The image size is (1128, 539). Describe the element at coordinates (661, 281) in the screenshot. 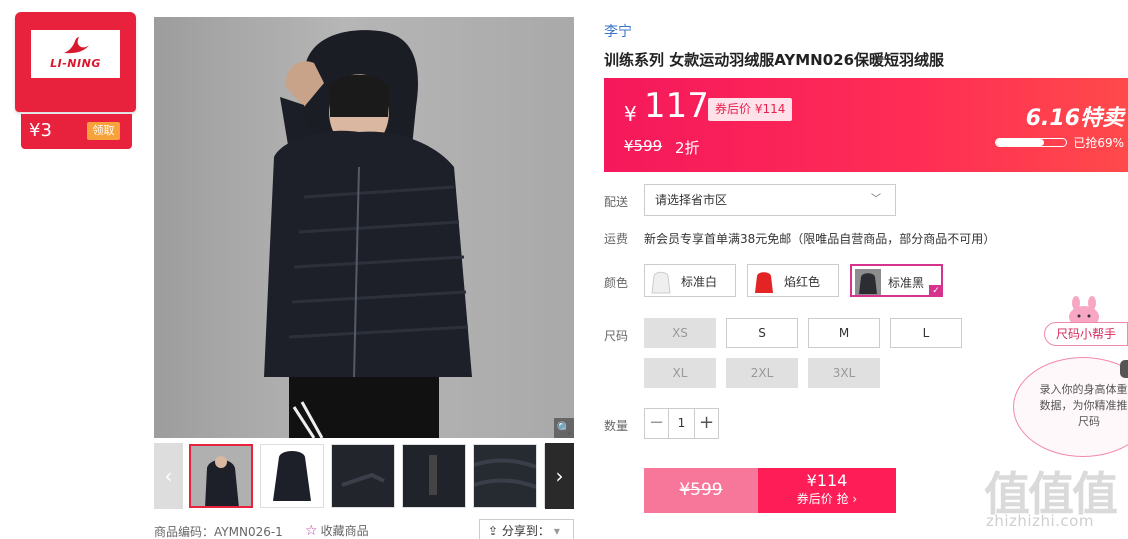

I see `white-jacket-swatch` at that location.